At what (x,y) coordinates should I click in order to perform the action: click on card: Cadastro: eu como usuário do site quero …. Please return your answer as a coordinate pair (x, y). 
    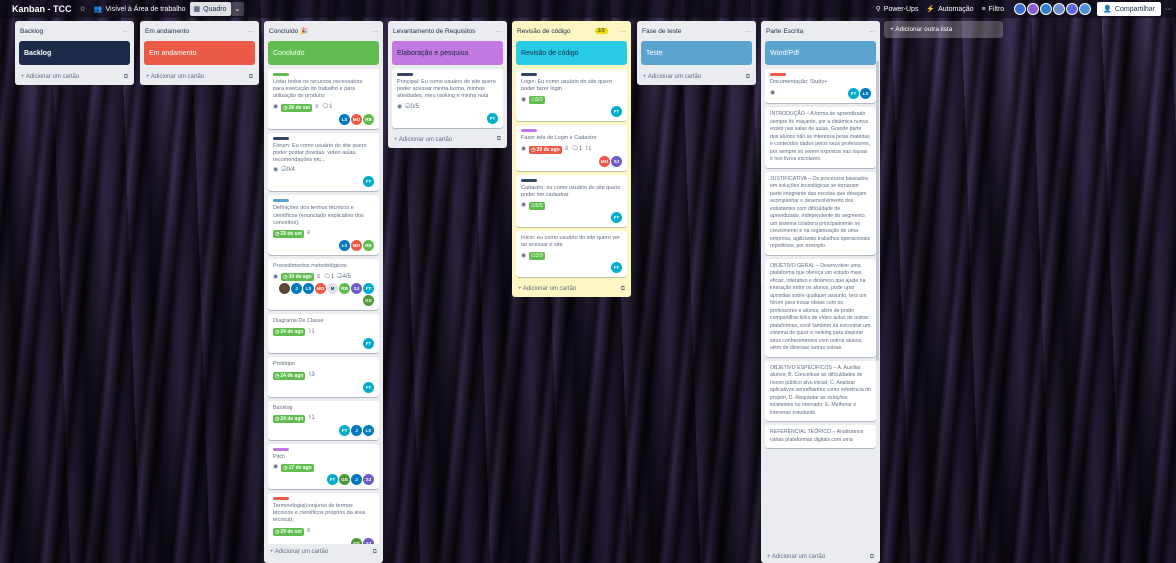
    Looking at the image, I should click on (571, 201).